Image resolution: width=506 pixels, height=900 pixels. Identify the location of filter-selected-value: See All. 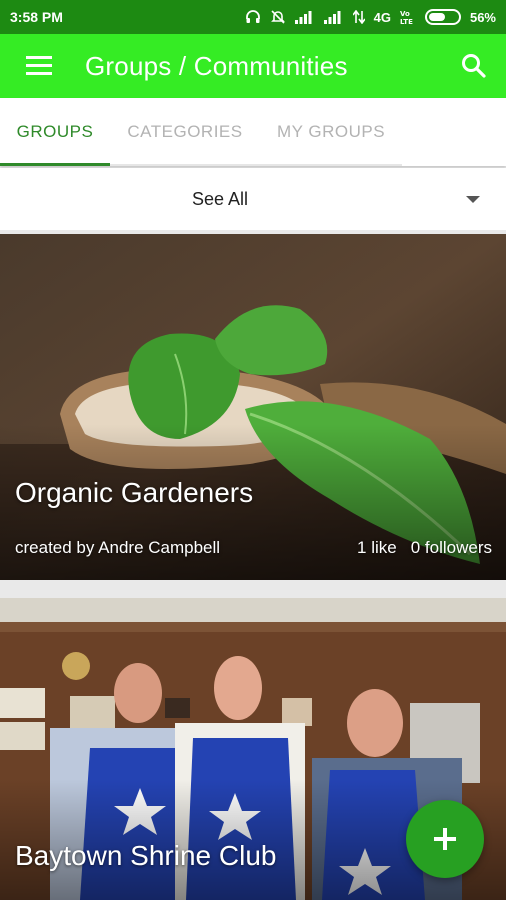
(220, 198).